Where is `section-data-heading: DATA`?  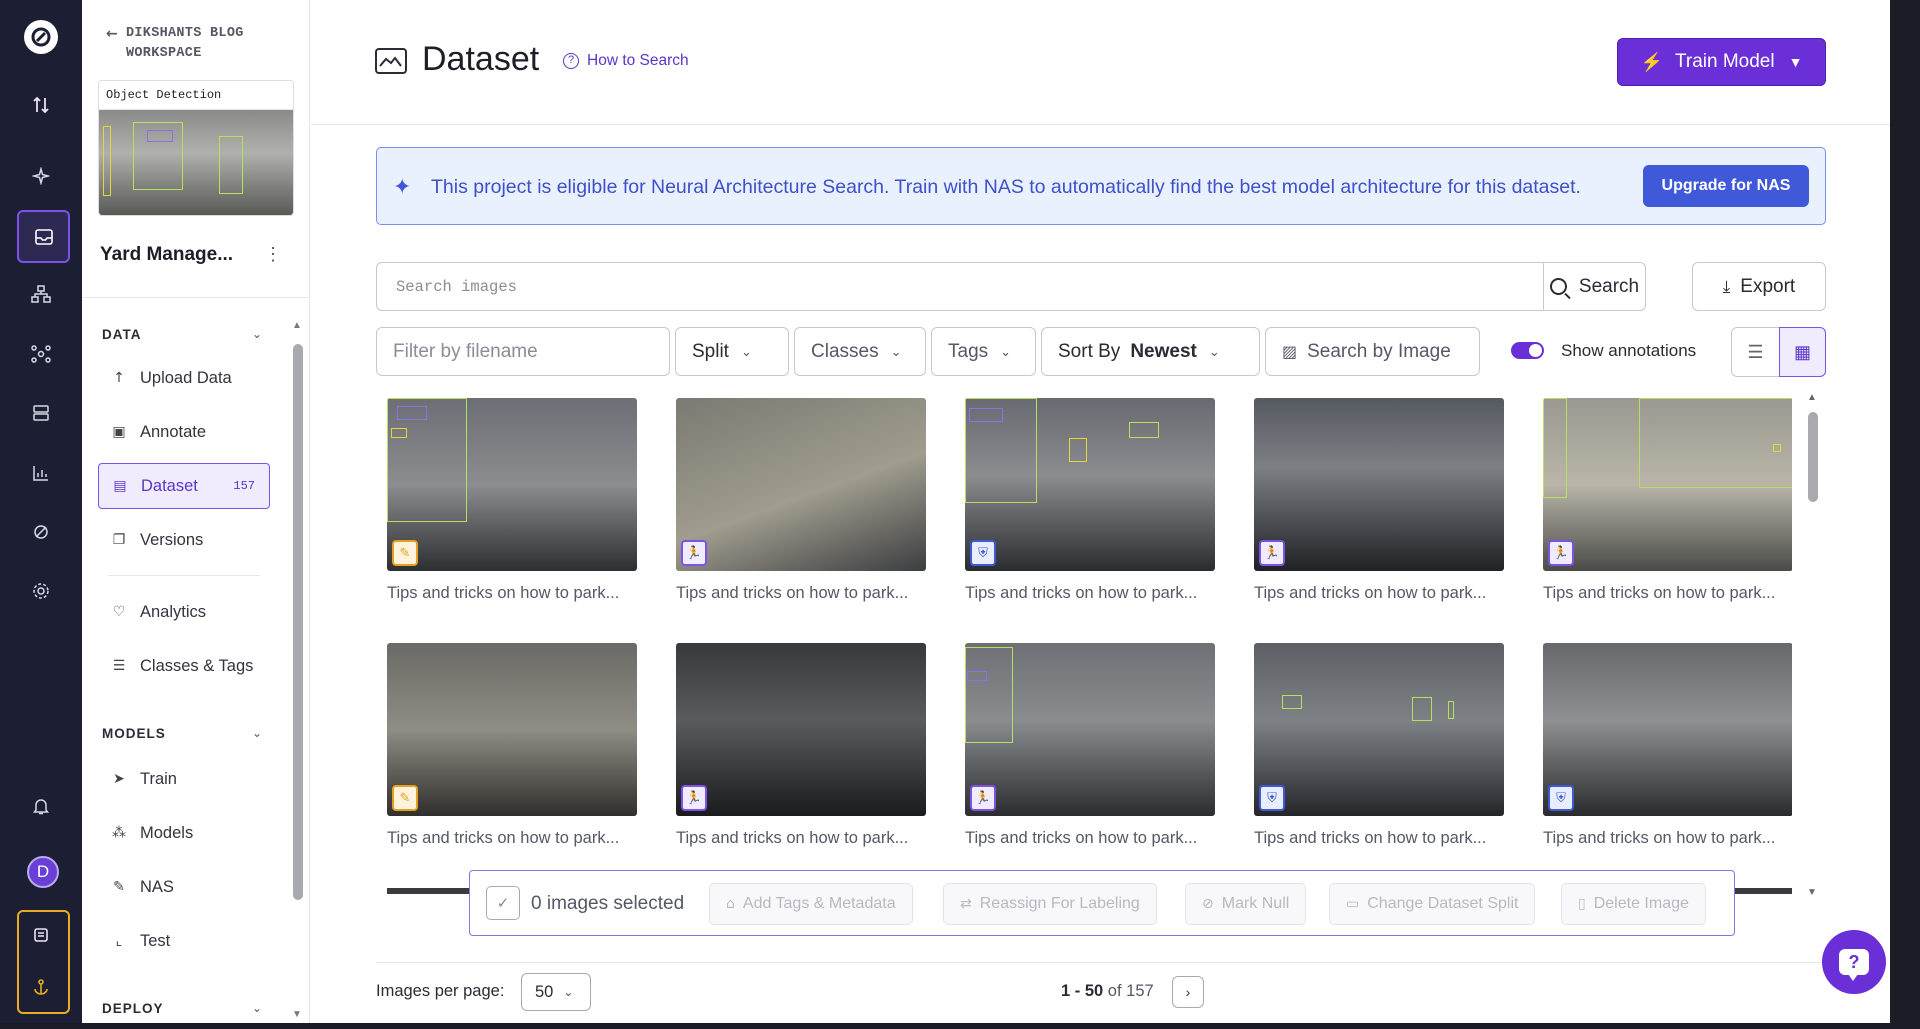 section-data-heading: DATA is located at coordinates (122, 334).